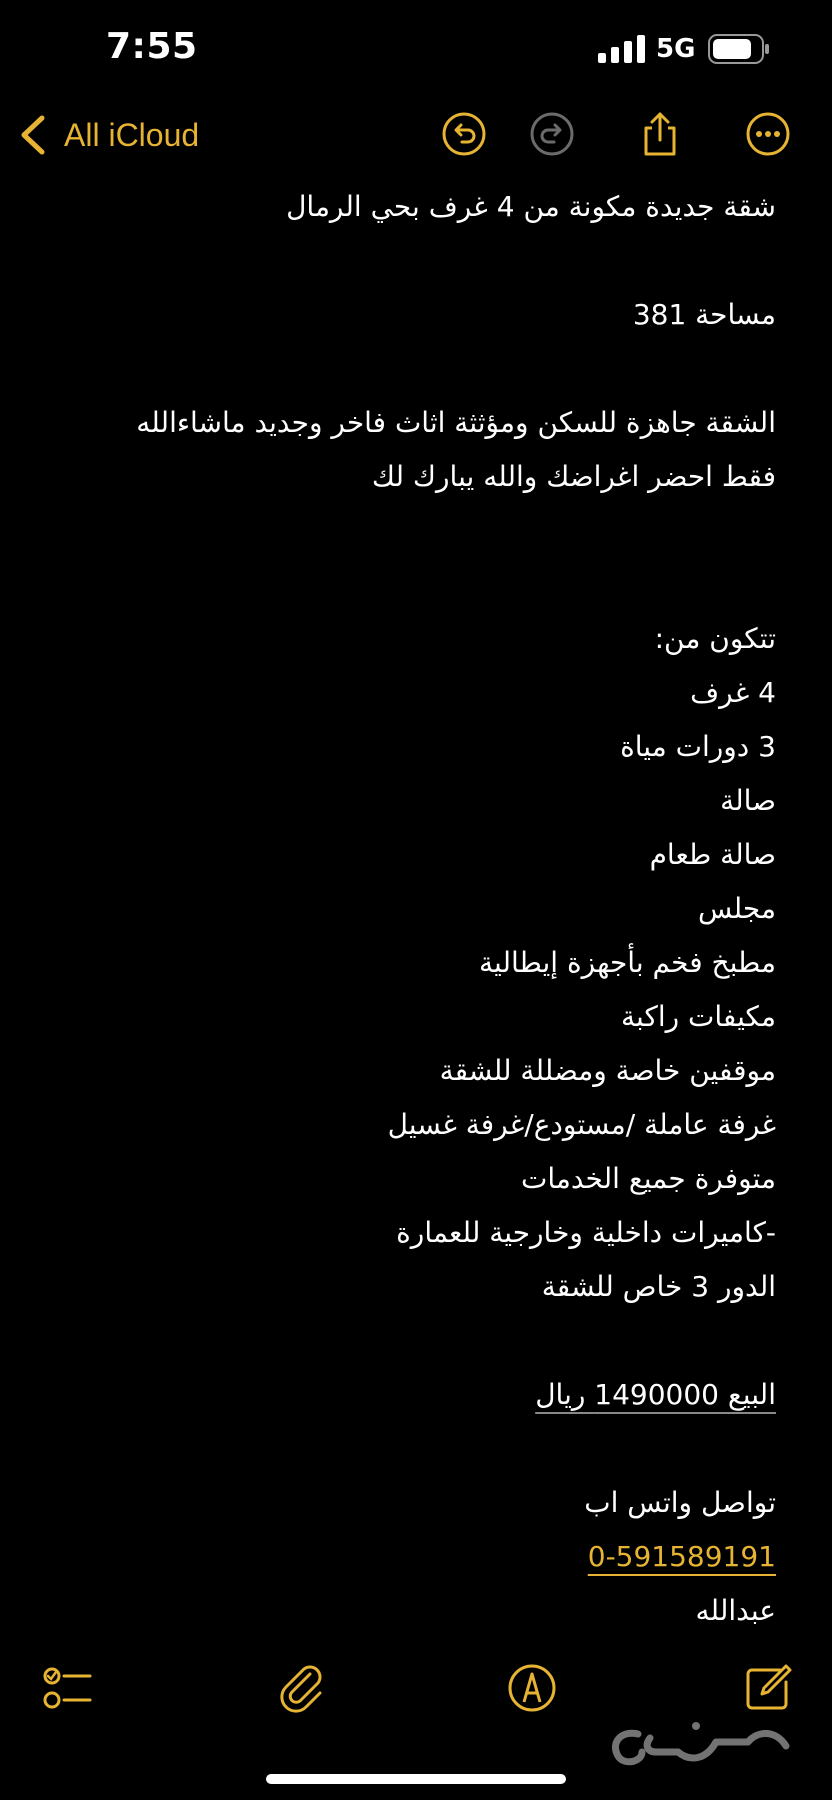  I want to click on note-line: مطبخ فخم بأجهزة إيطالية, so click(627, 962).